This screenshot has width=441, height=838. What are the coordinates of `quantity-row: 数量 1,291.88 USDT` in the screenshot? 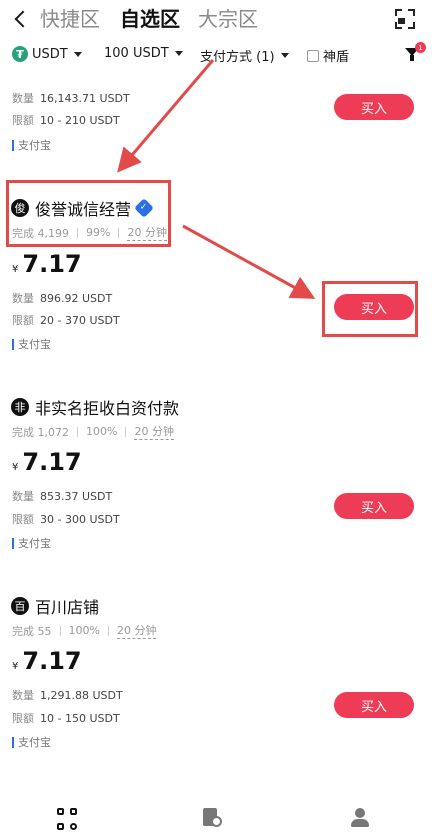 It's located at (67, 695).